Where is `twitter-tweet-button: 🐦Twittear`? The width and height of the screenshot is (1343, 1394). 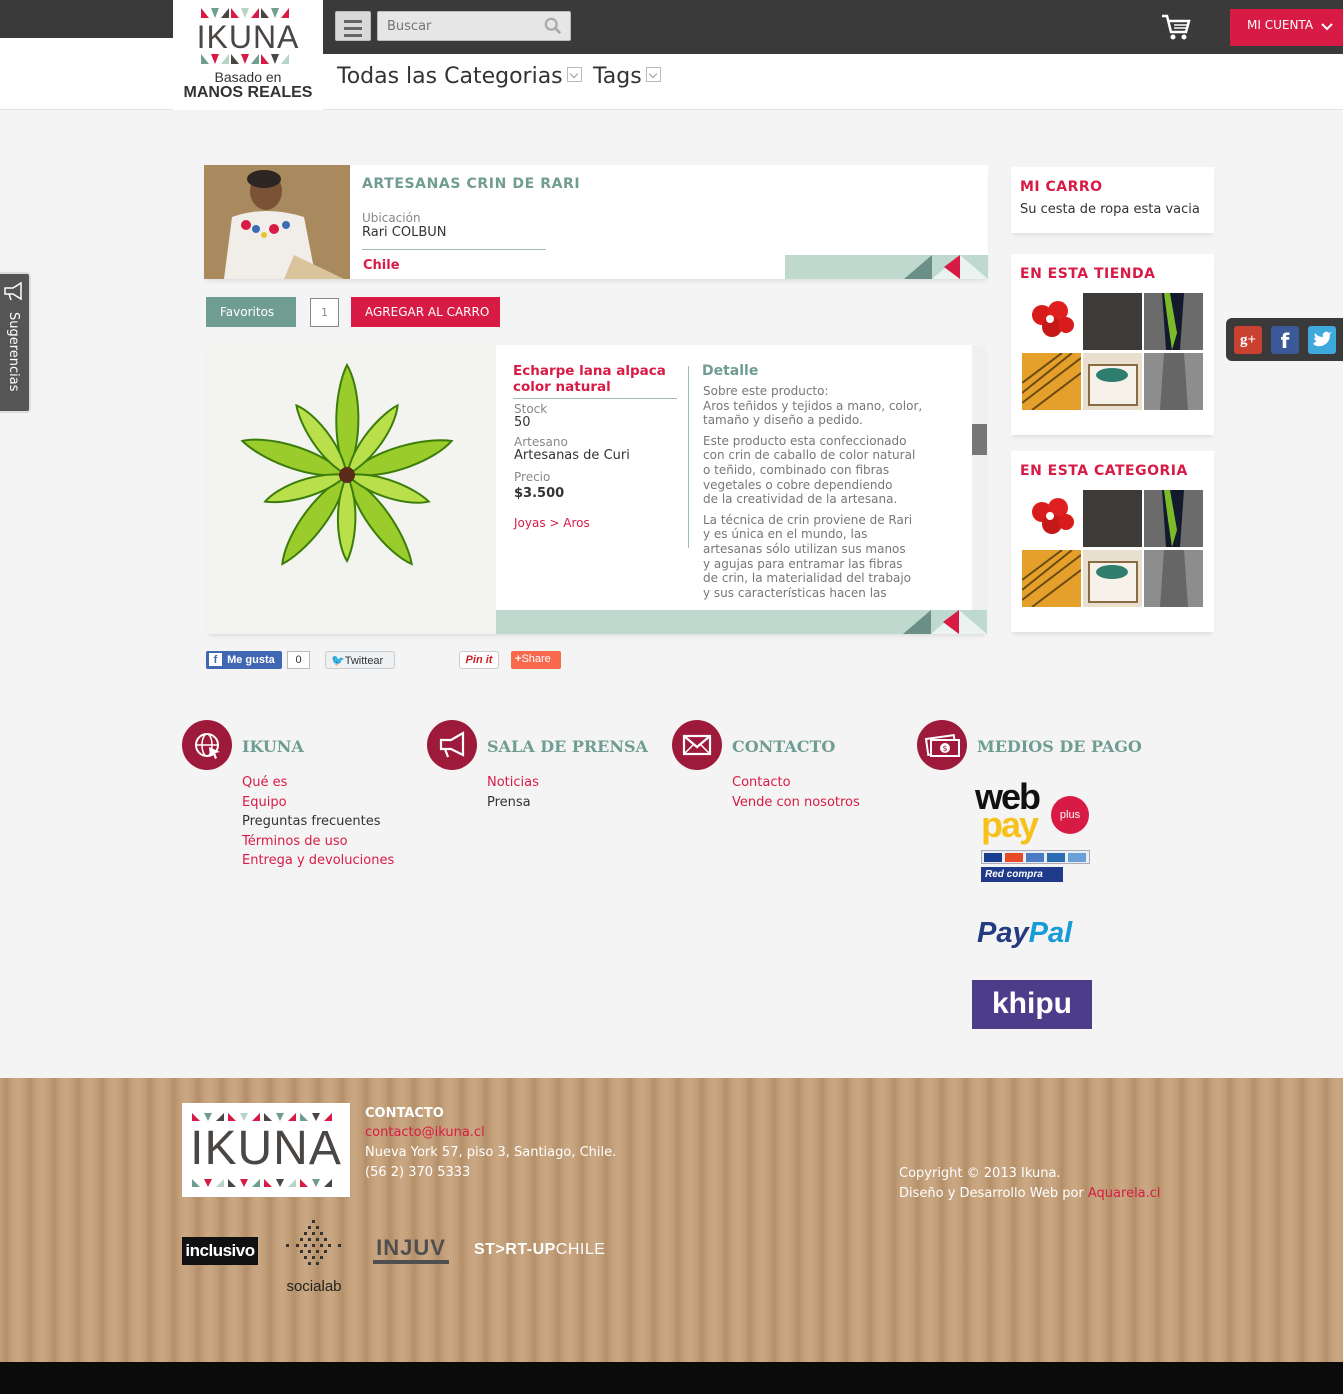
twitter-tweet-button: 🐦Twittear is located at coordinates (360, 660).